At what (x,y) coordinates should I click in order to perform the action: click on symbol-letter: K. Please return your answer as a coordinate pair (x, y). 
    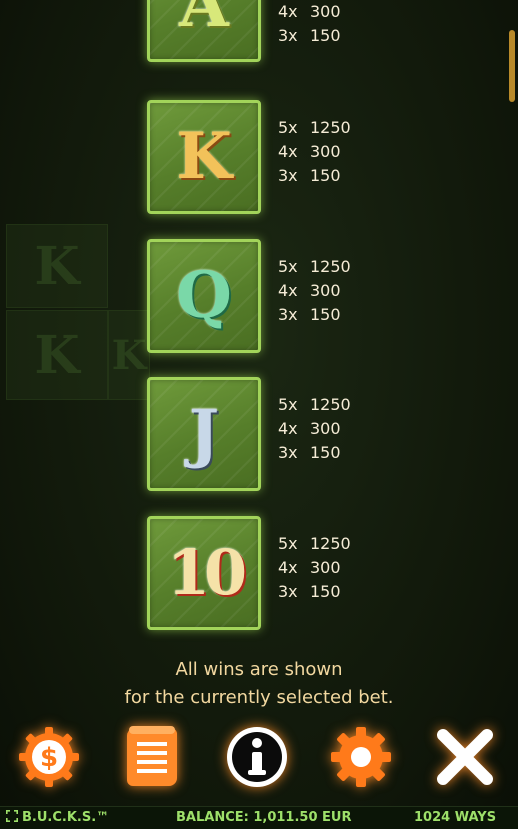
    Looking at the image, I should click on (204, 156).